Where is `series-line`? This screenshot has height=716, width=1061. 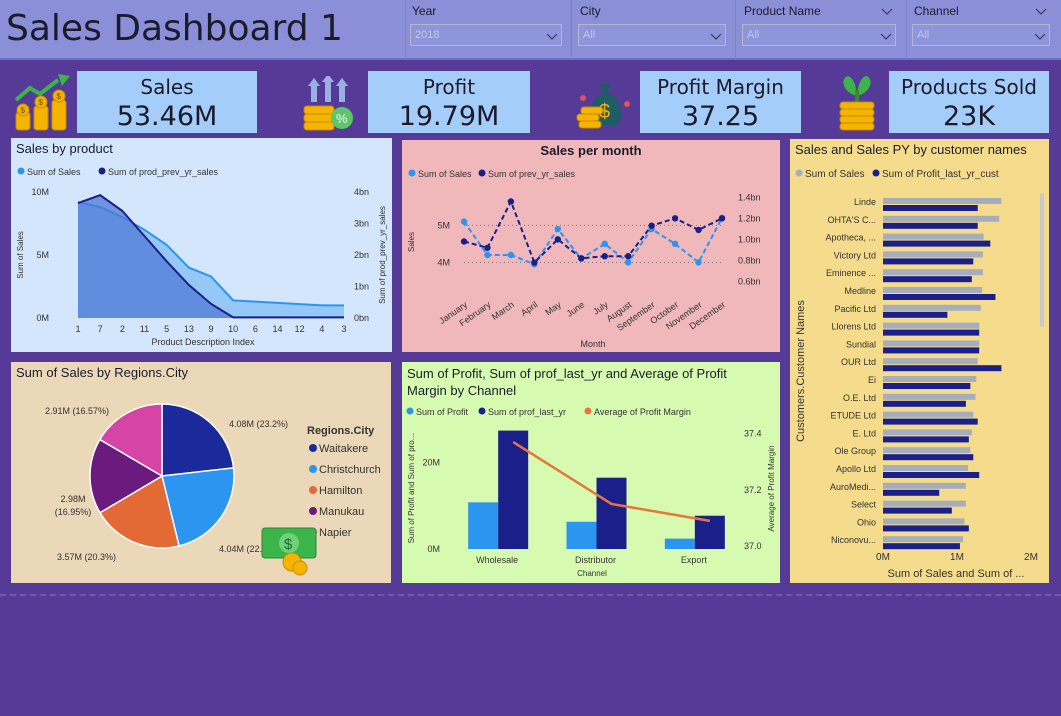 series-line is located at coordinates (593, 232).